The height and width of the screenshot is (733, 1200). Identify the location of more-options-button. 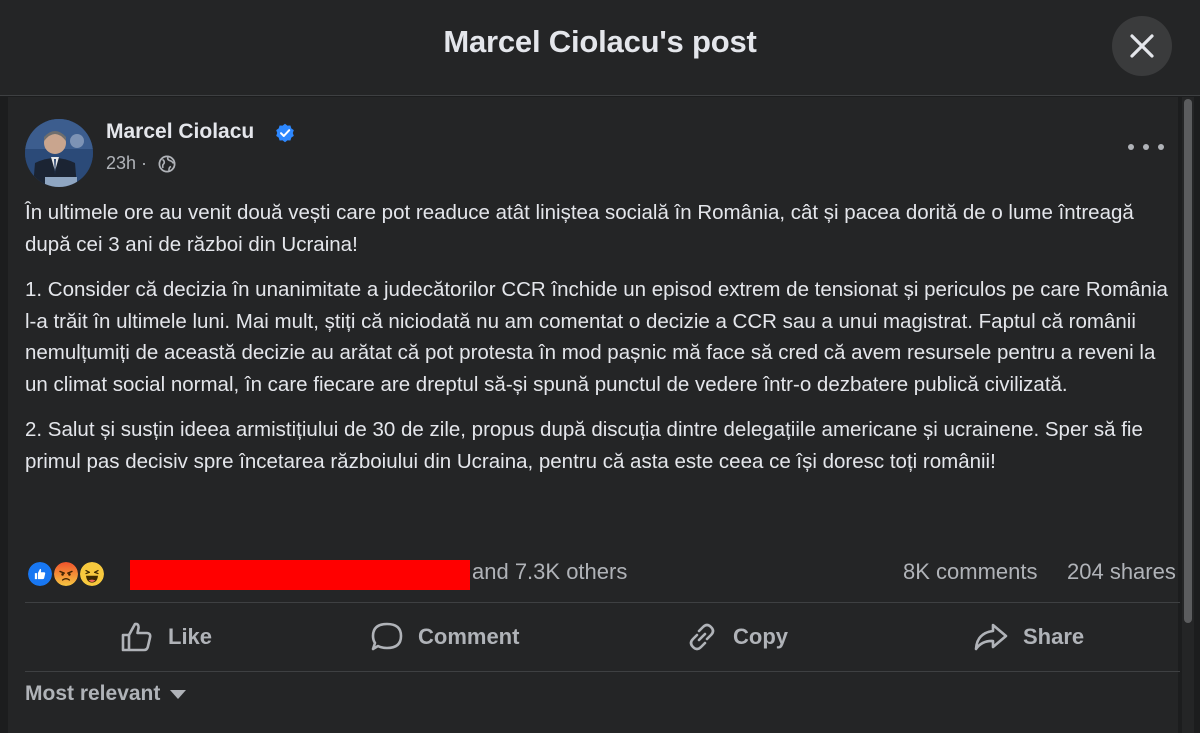
(1146, 147).